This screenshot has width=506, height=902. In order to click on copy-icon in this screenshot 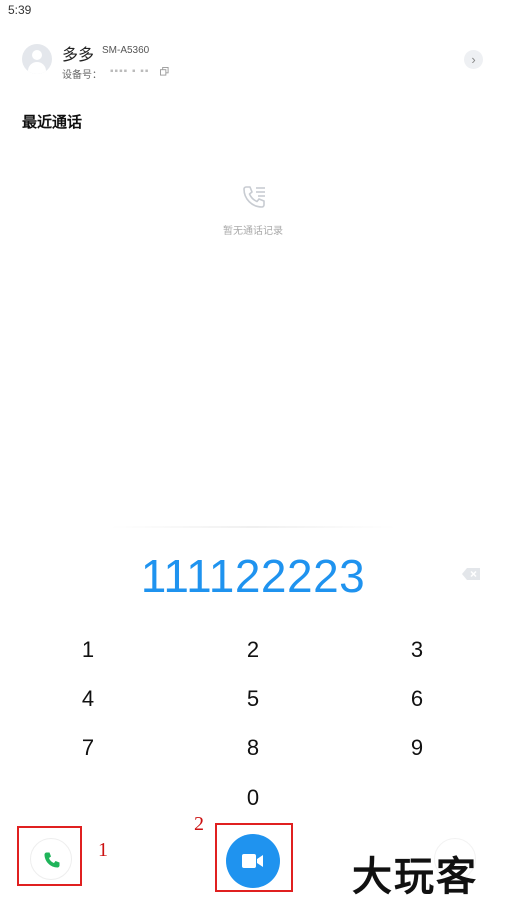, I will do `click(164, 71)`.